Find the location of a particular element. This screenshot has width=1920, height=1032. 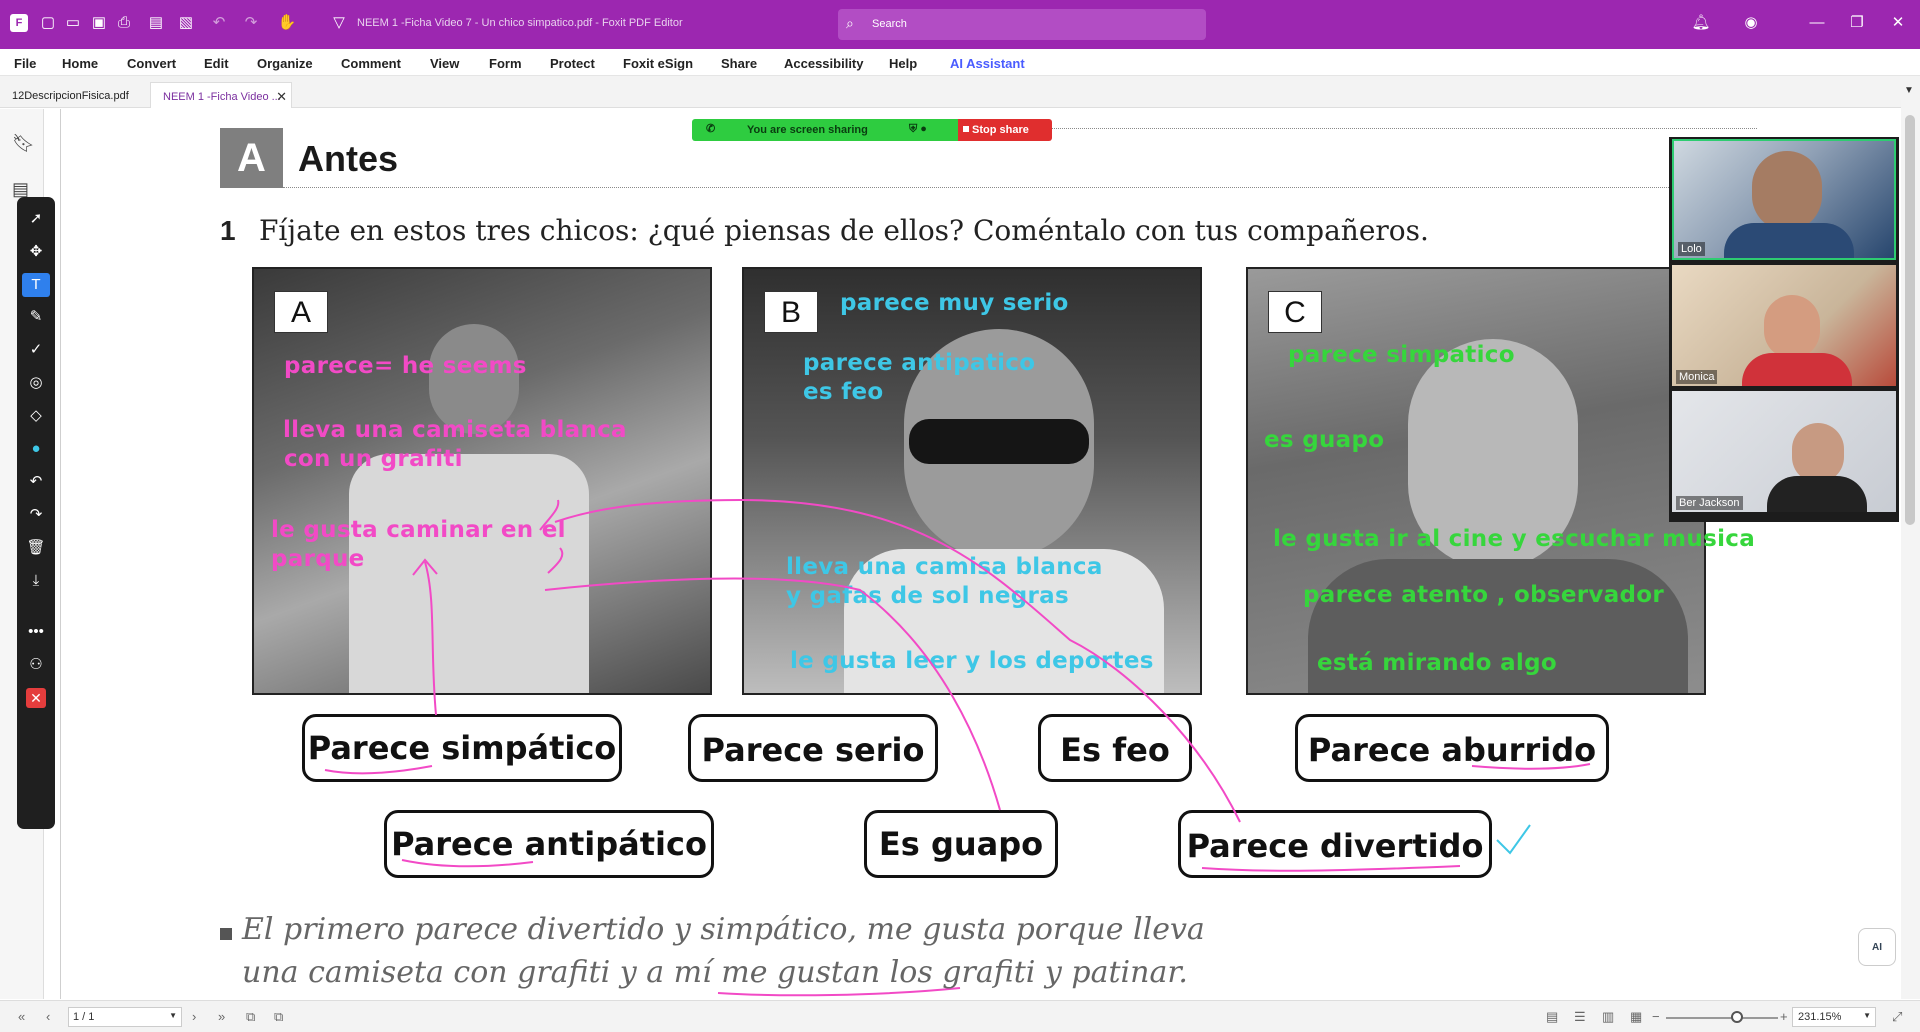

page-number-input: 1 / 1 ▼ is located at coordinates (125, 1017).